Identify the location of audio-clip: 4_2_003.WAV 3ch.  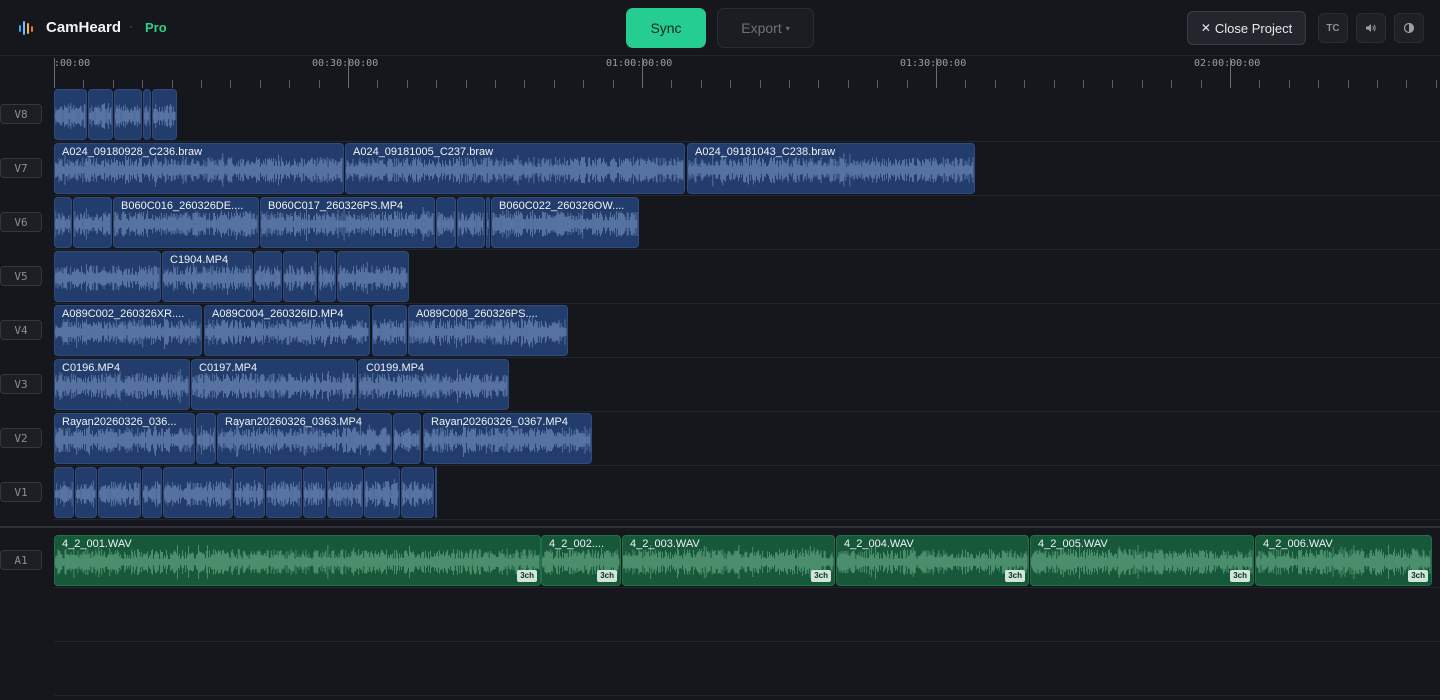
(728, 560).